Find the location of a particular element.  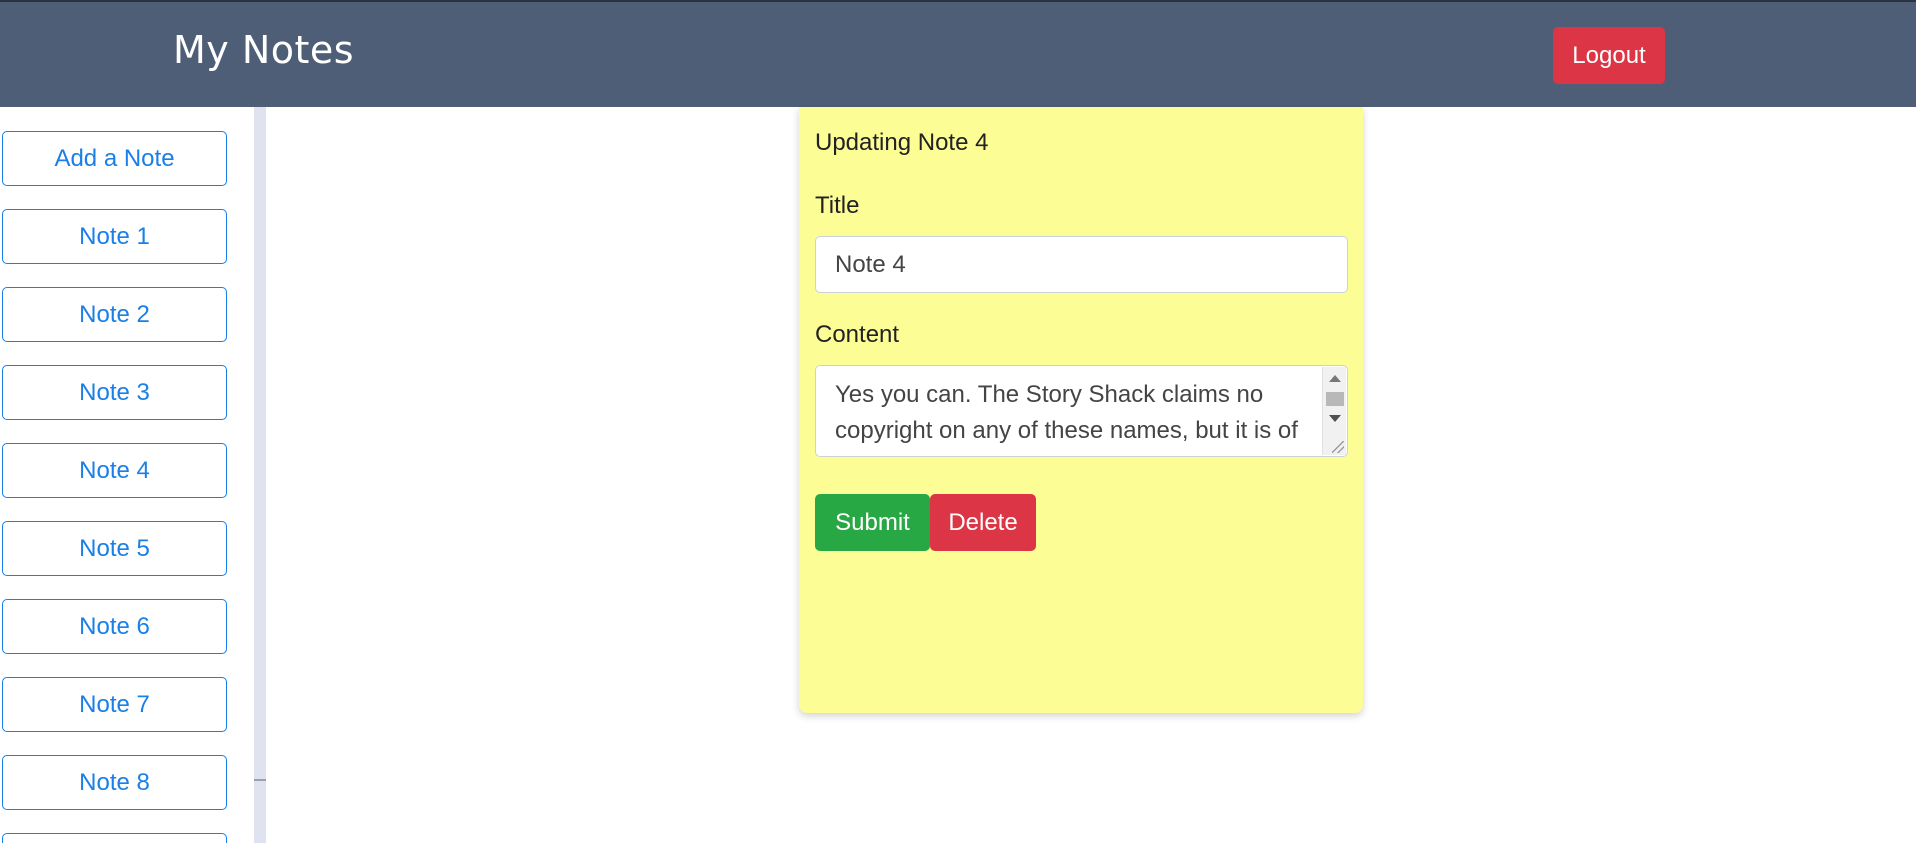

logout-button: Logout is located at coordinates (1609, 55).